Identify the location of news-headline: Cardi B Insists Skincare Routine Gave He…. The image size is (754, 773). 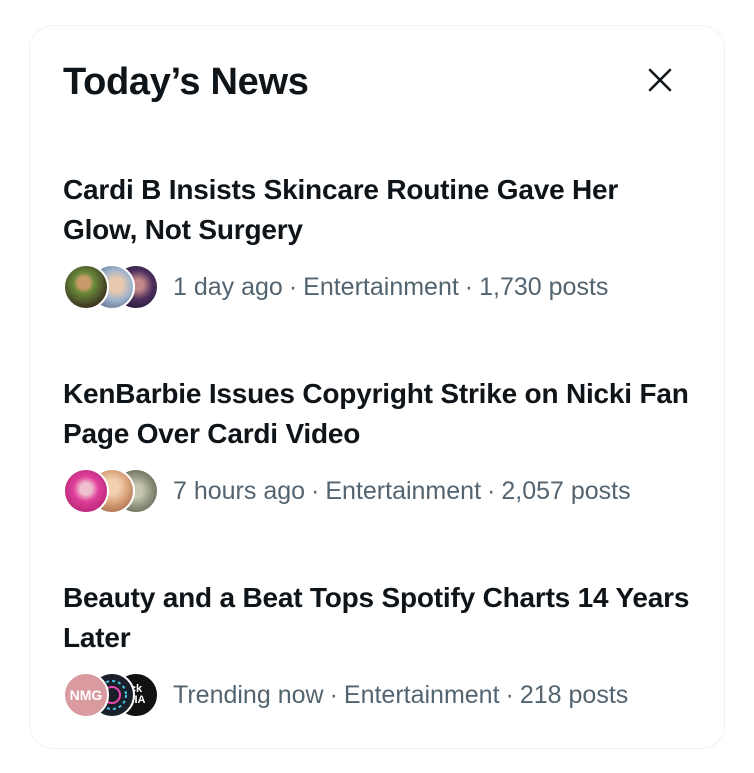
(341, 209).